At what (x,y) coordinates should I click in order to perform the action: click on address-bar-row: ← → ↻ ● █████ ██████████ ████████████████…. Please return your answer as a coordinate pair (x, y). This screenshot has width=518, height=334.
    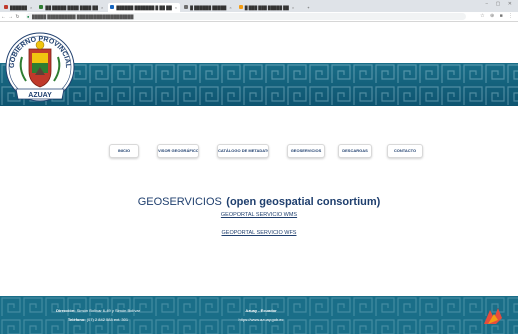
    Looking at the image, I should click on (259, 17).